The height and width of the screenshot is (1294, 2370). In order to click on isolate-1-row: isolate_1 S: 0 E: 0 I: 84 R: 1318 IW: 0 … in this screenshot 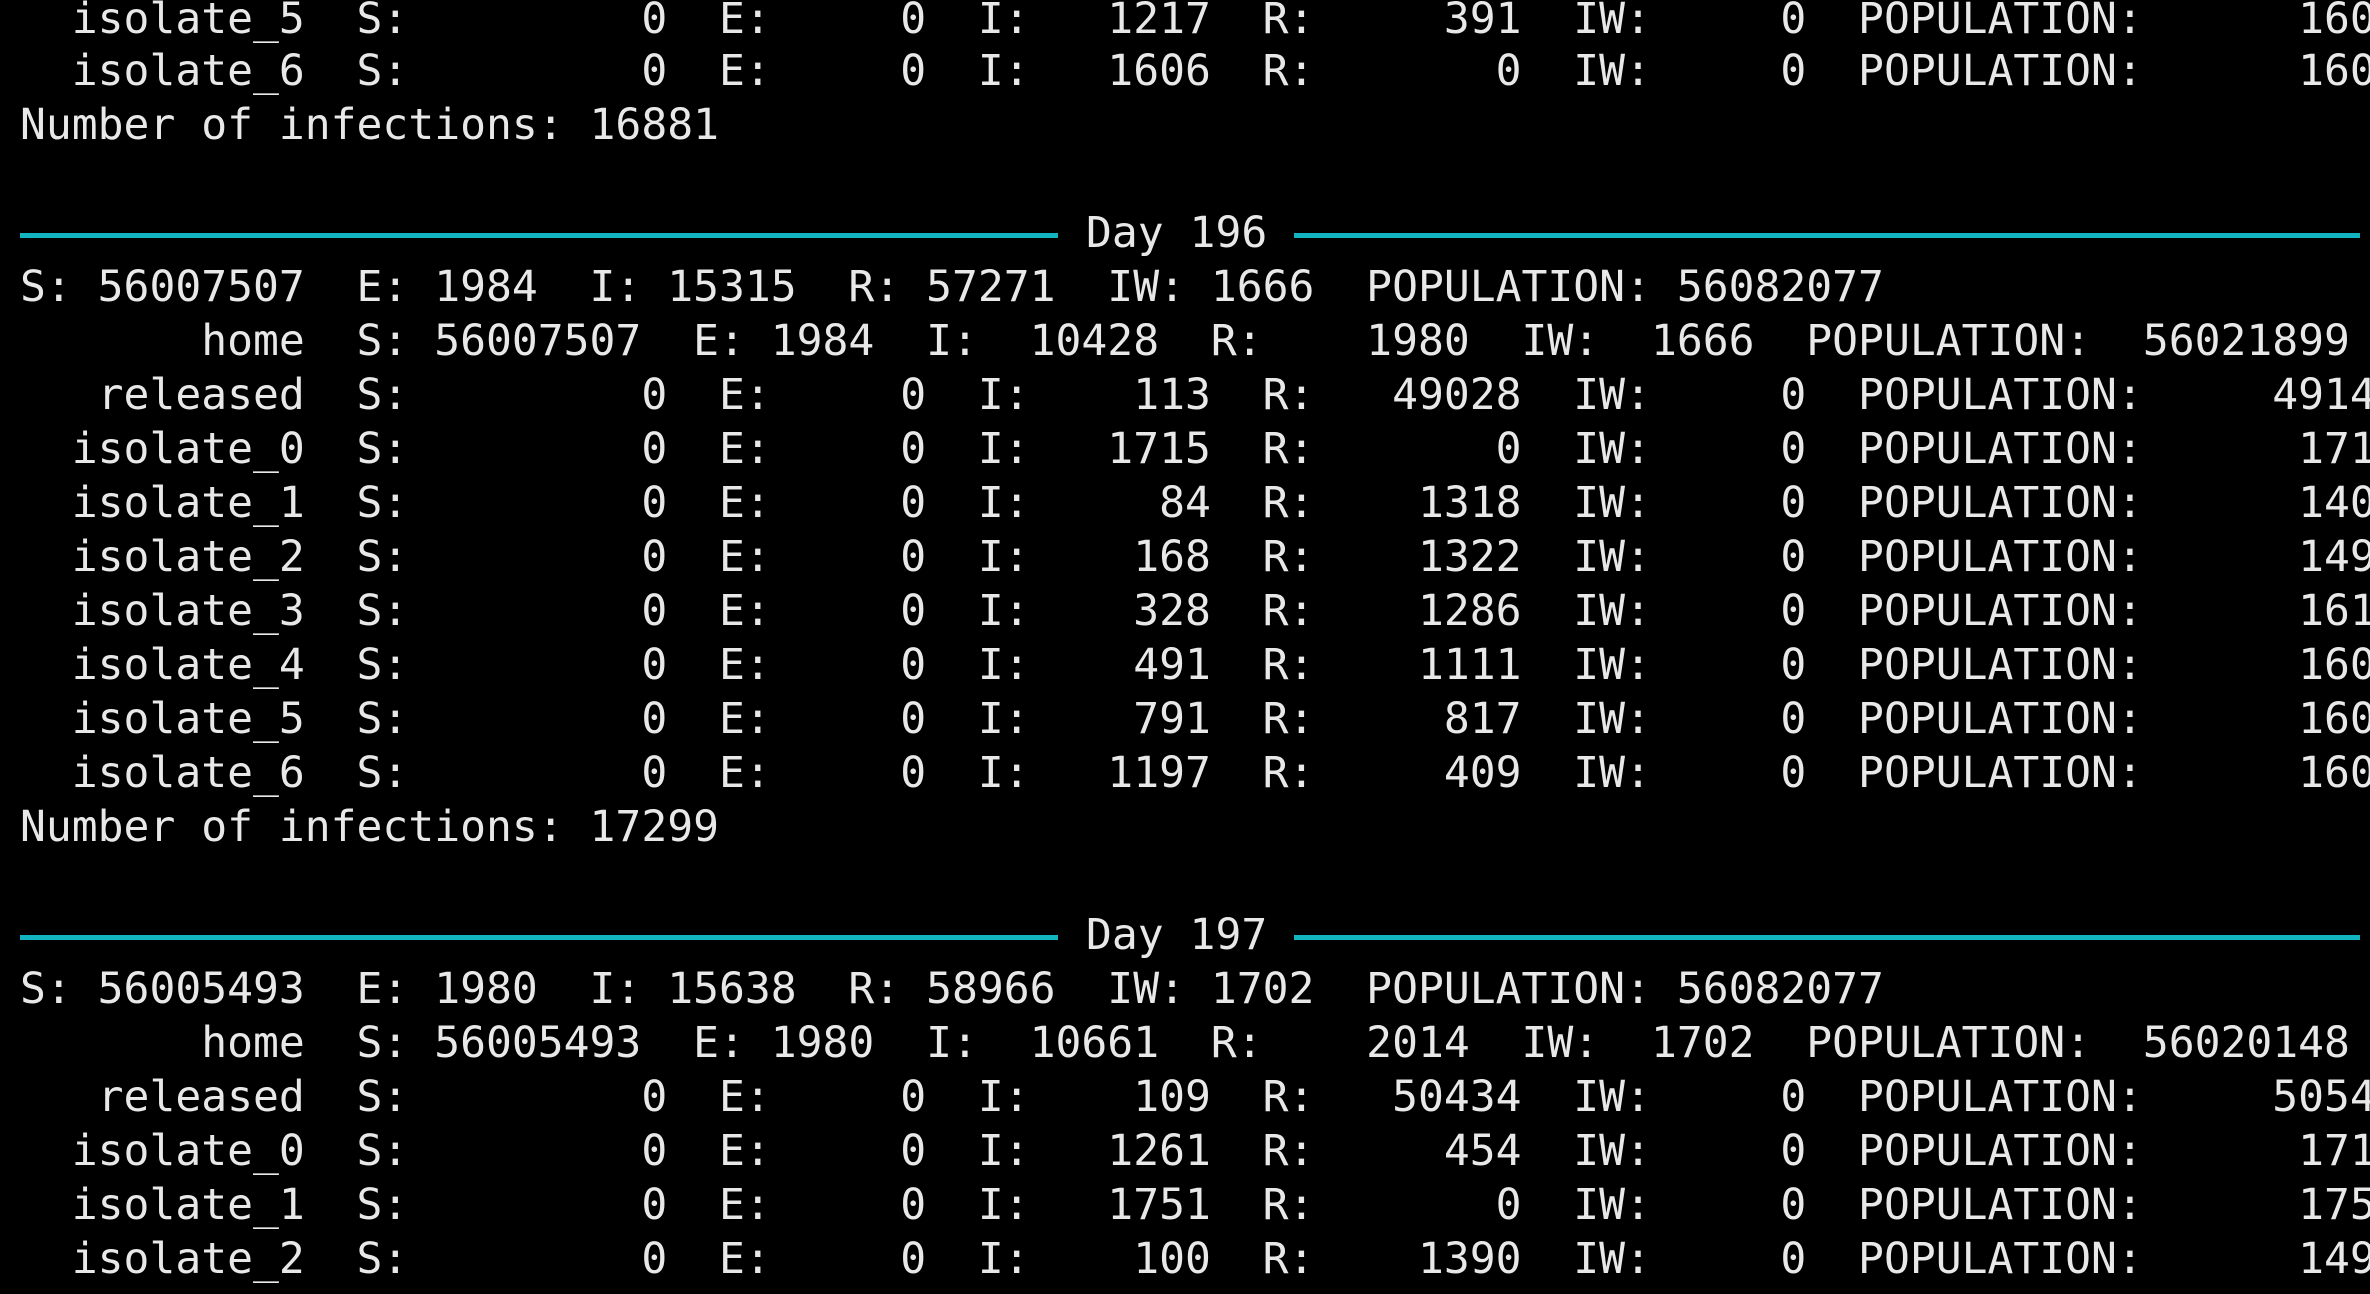, I will do `click(1195, 503)`.